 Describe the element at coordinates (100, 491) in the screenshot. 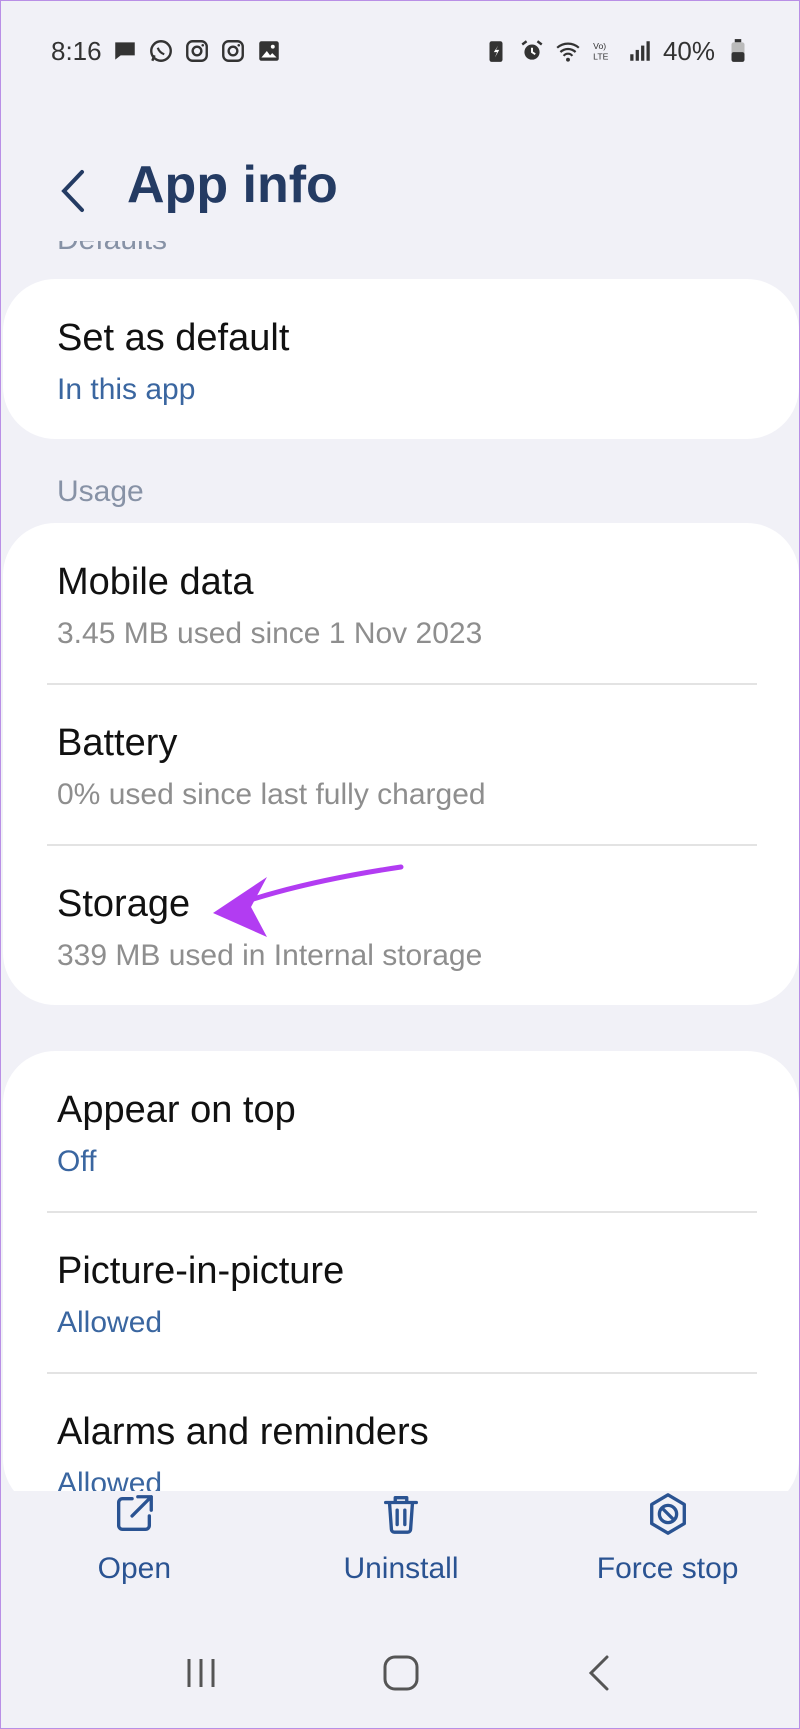

I see `section-header-usage: Usage` at that location.